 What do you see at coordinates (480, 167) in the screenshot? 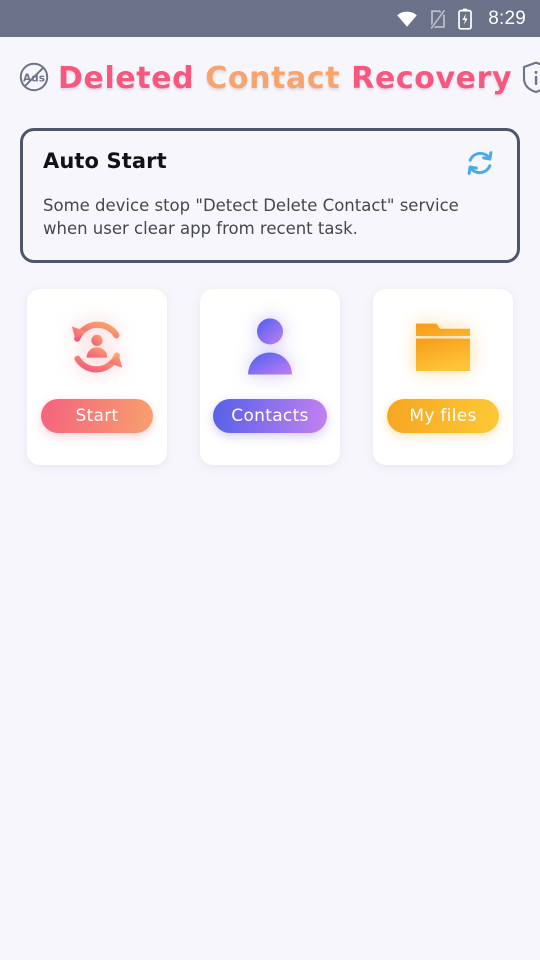
I see `refresh-circle-icon` at bounding box center [480, 167].